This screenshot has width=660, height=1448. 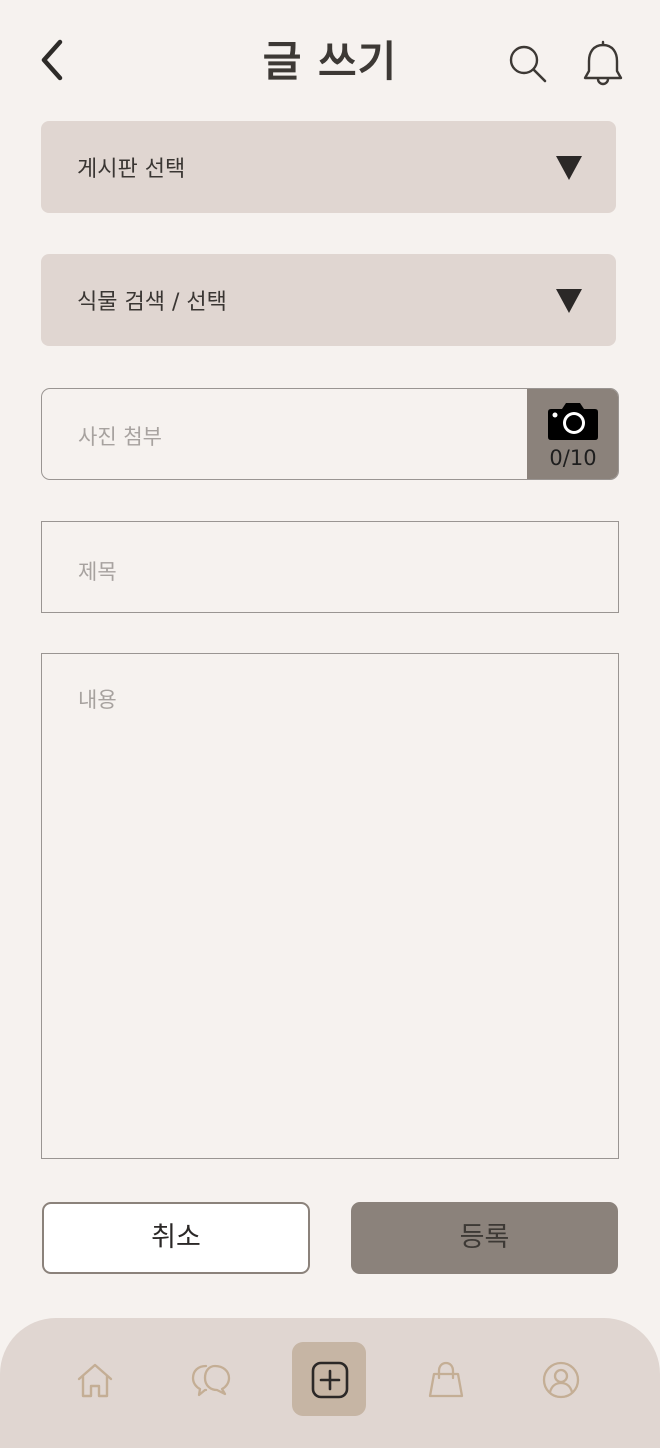 I want to click on nav-home, so click(x=94, y=1379).